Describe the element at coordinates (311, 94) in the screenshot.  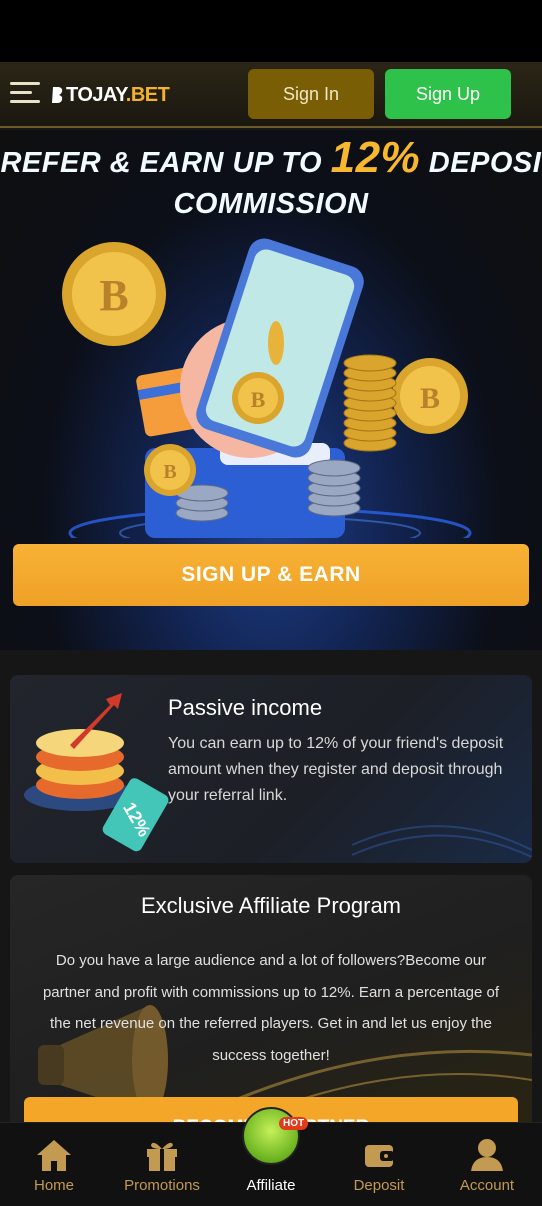
I see `sign-in-button: Sign In` at that location.